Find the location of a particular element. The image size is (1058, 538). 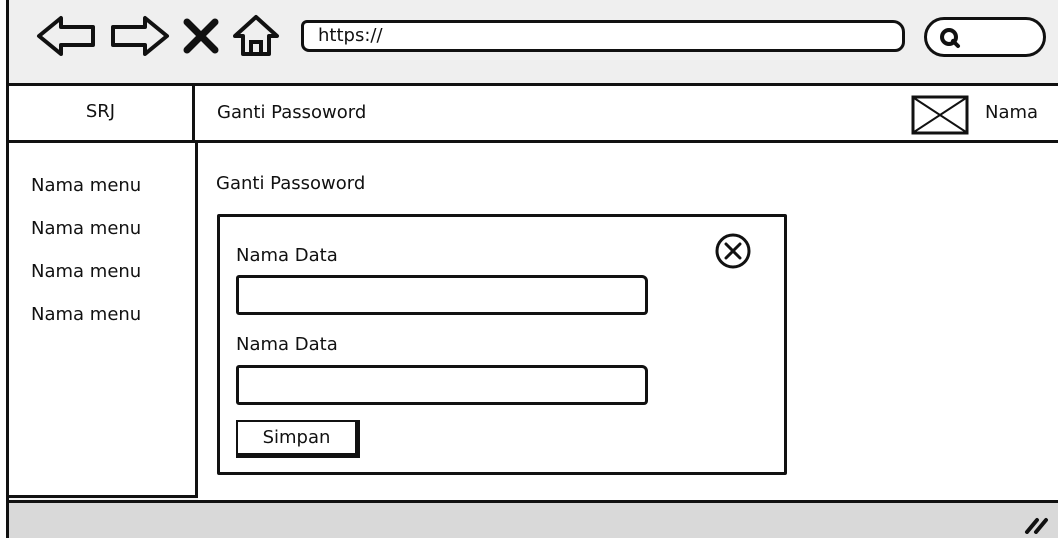

user-name: Nama is located at coordinates (1011, 113).